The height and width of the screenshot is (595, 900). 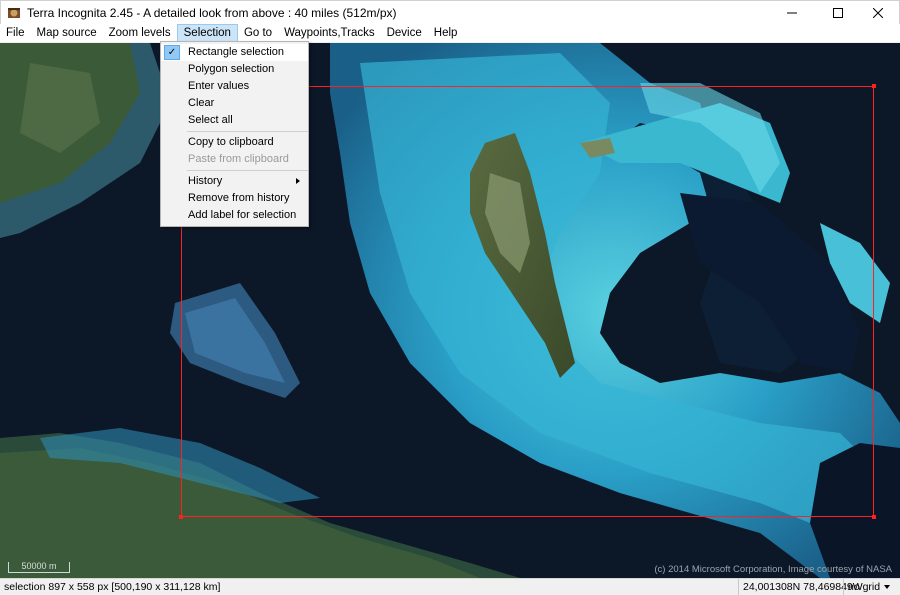 What do you see at coordinates (210, 120) in the screenshot?
I see `menu-item-label: Select all` at bounding box center [210, 120].